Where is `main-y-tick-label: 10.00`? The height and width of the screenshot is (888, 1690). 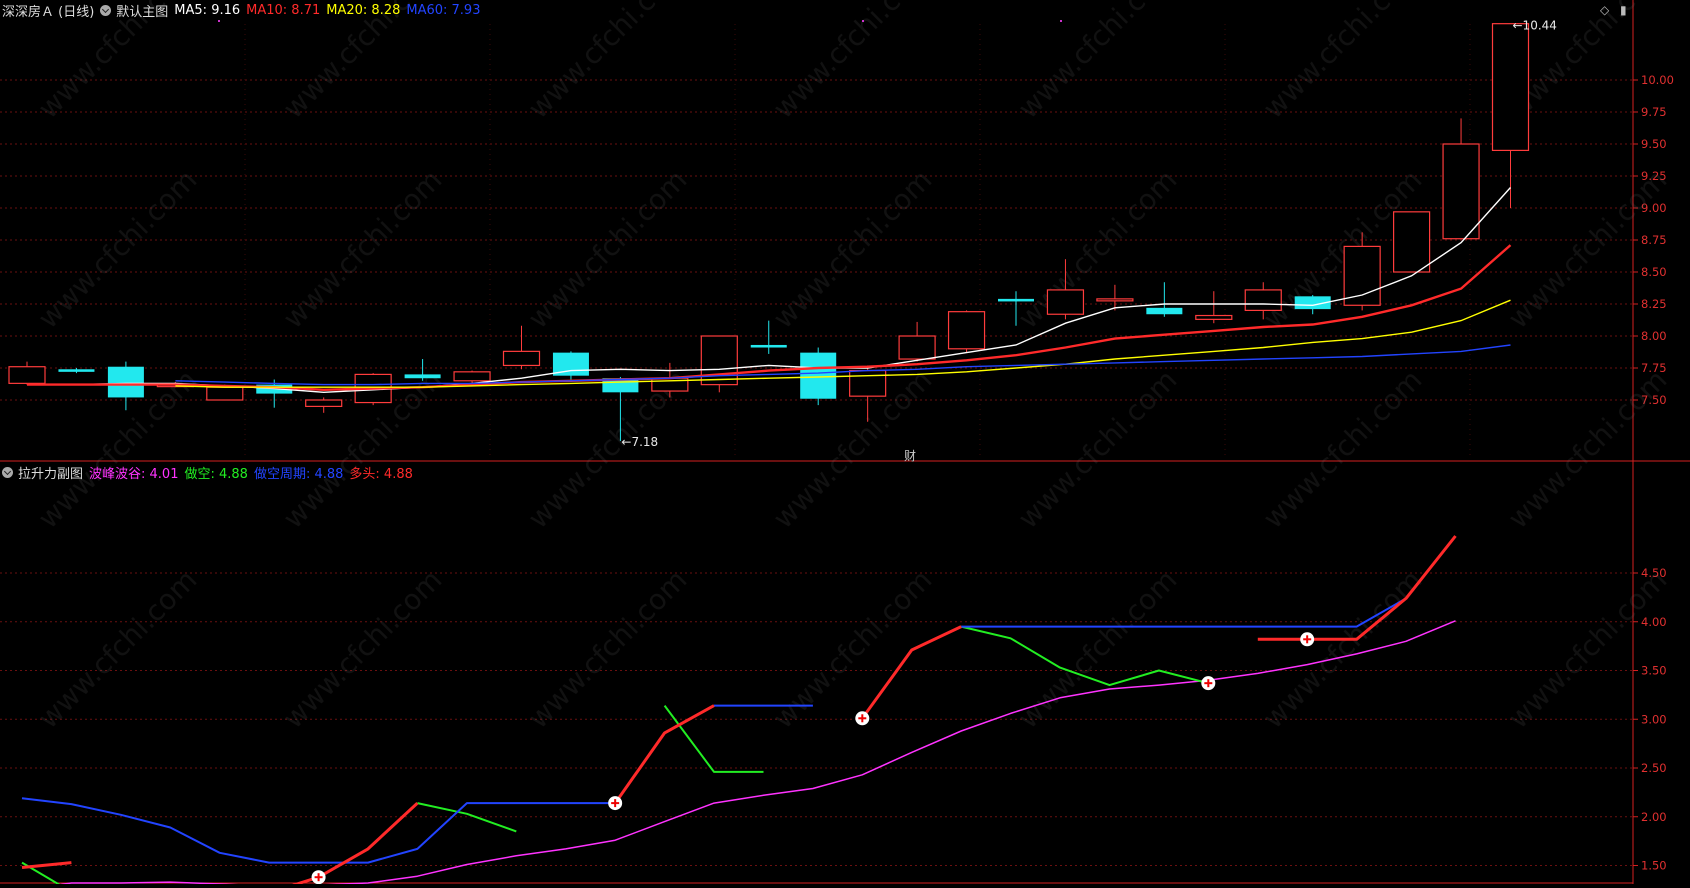
main-y-tick-label: 10.00 is located at coordinates (1657, 80).